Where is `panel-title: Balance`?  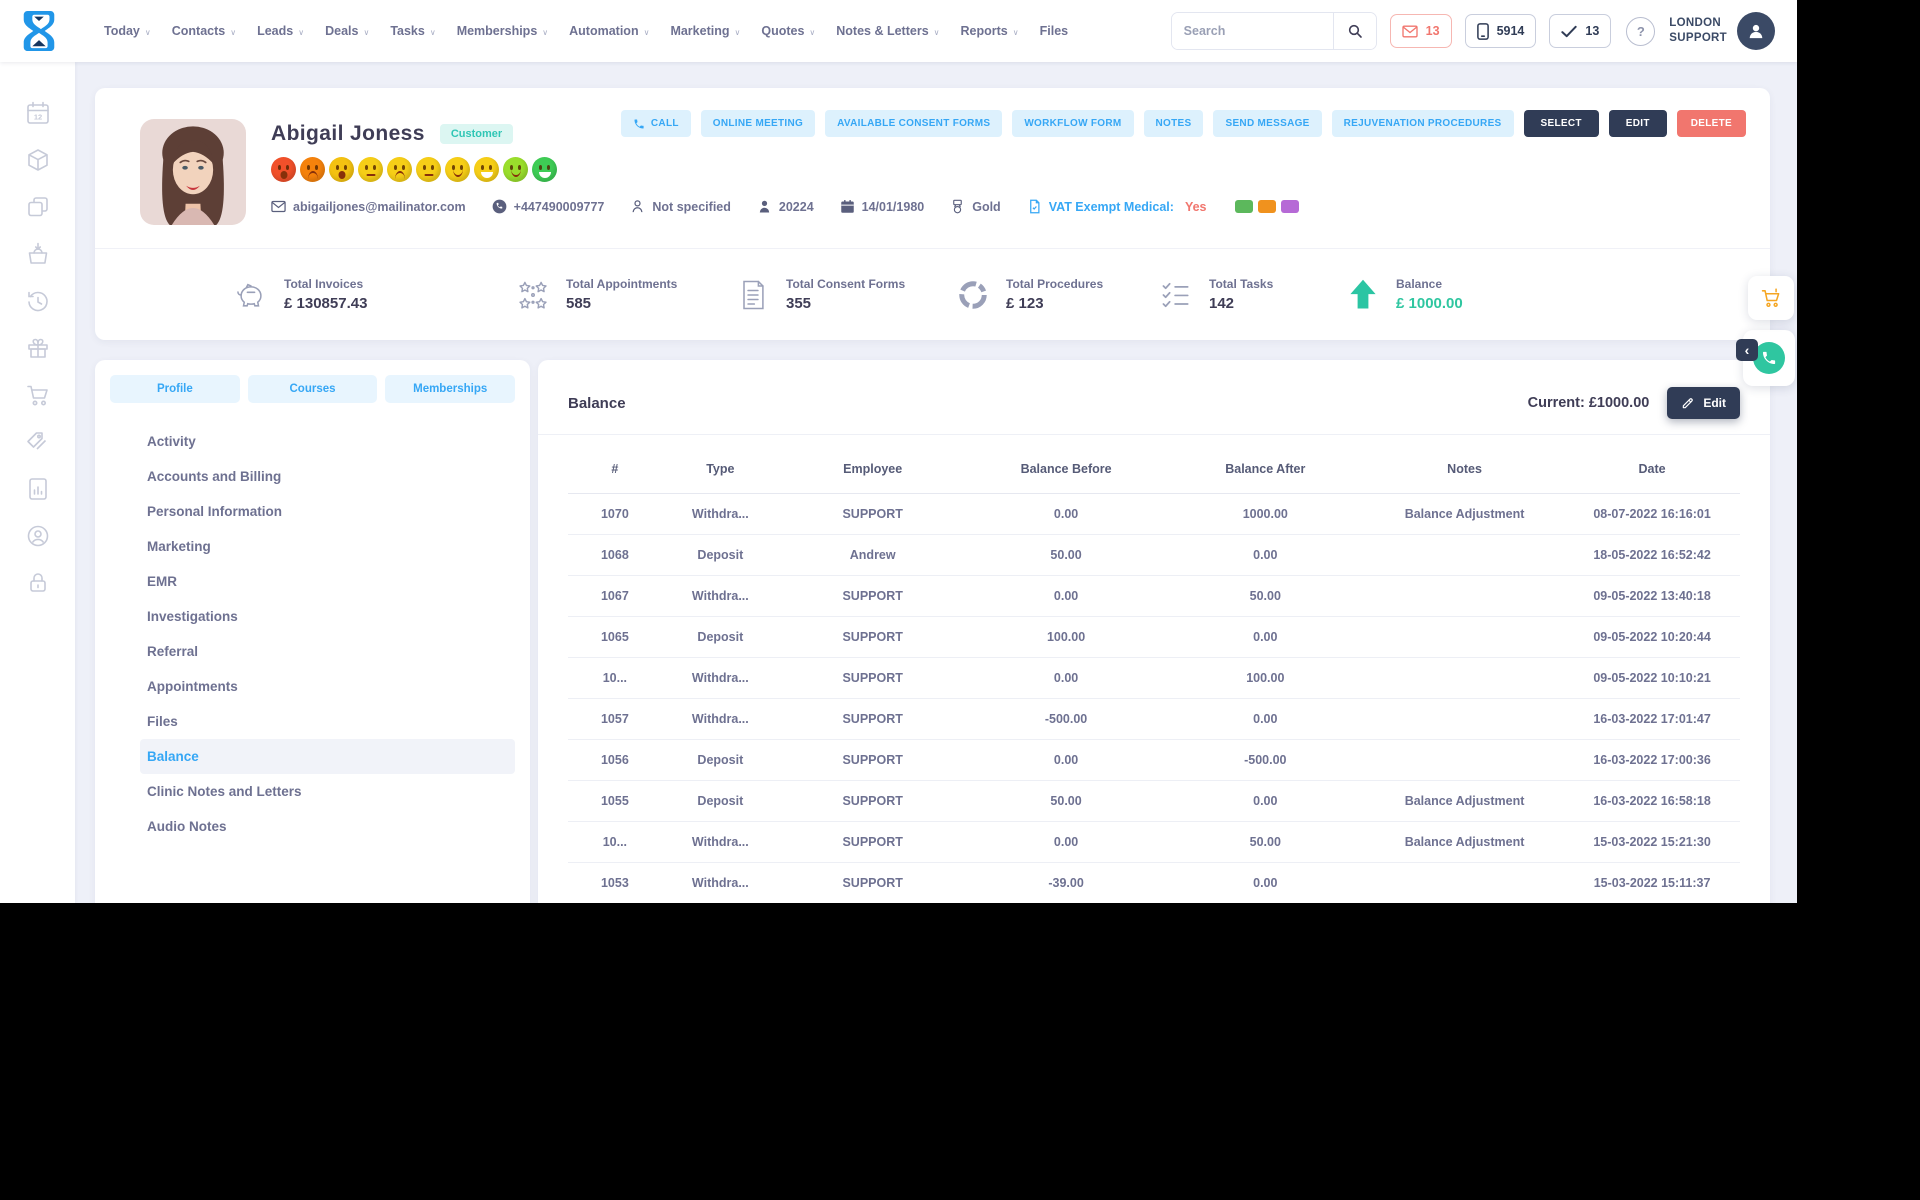 panel-title: Balance is located at coordinates (597, 403).